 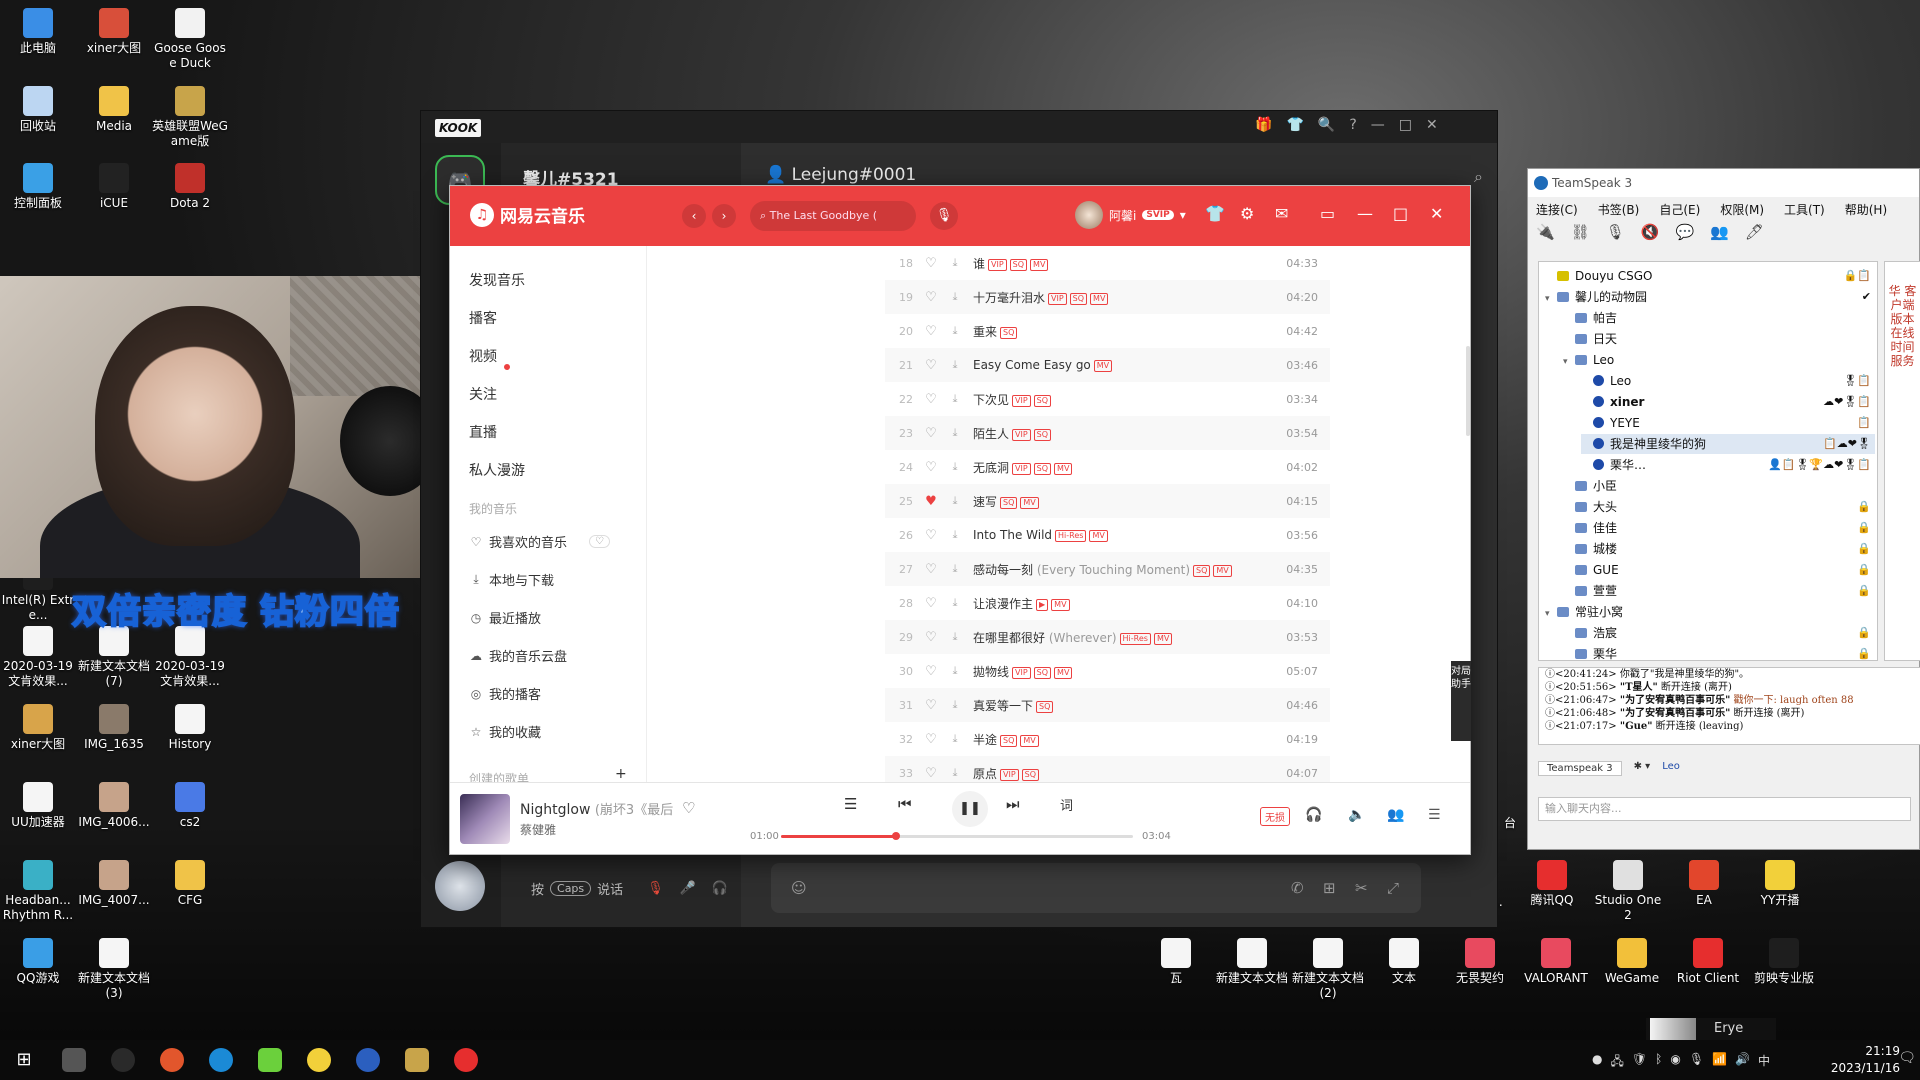 I want to click on table-row: 30 ♡ ⤓ 拋物线 VIP SQ MV 05:07, so click(x=1107, y=671).